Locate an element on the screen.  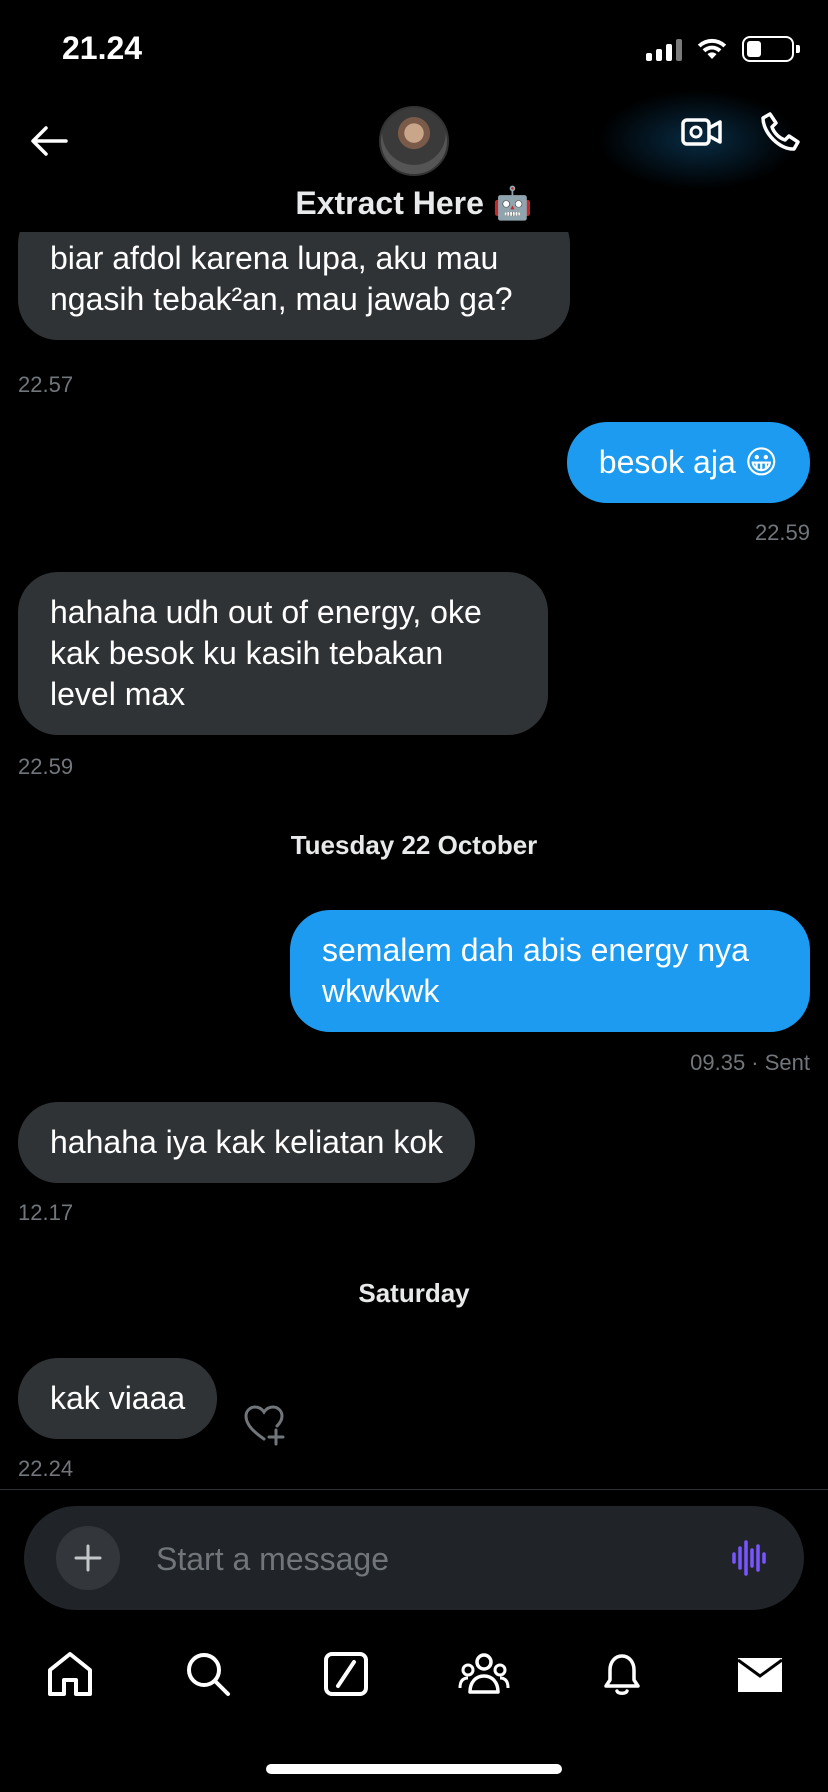
contact-avatar is located at coordinates (414, 141).